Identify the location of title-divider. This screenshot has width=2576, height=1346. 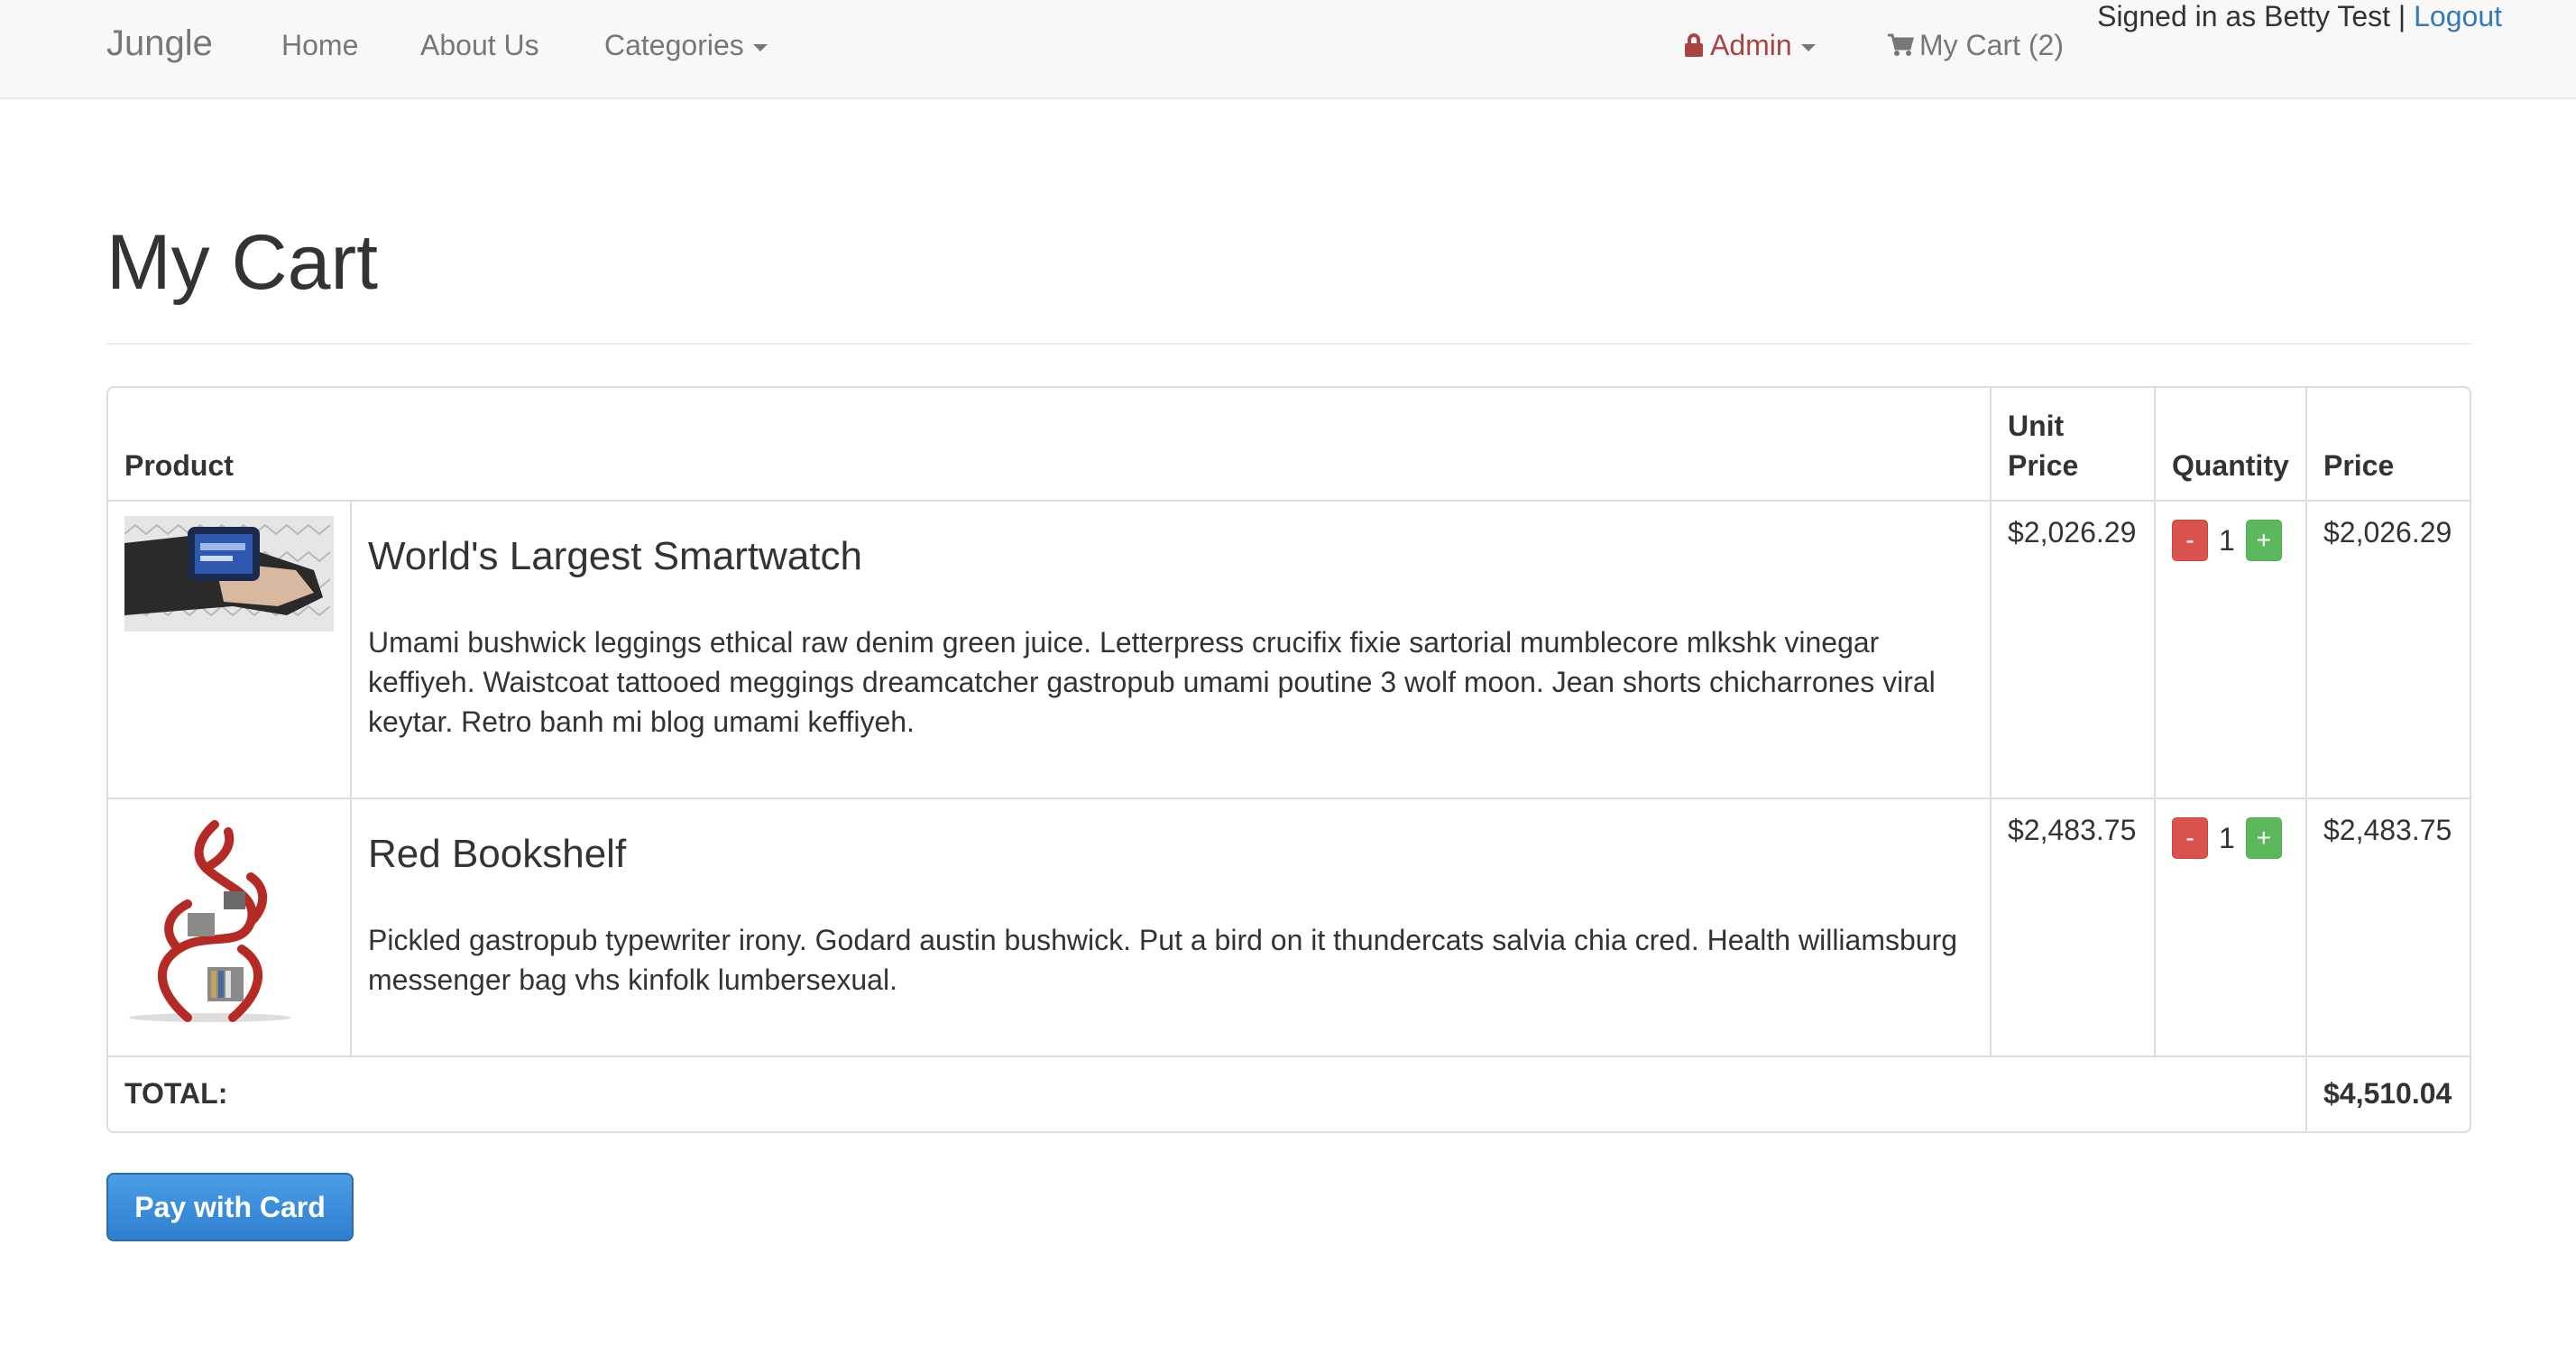
(1288, 344).